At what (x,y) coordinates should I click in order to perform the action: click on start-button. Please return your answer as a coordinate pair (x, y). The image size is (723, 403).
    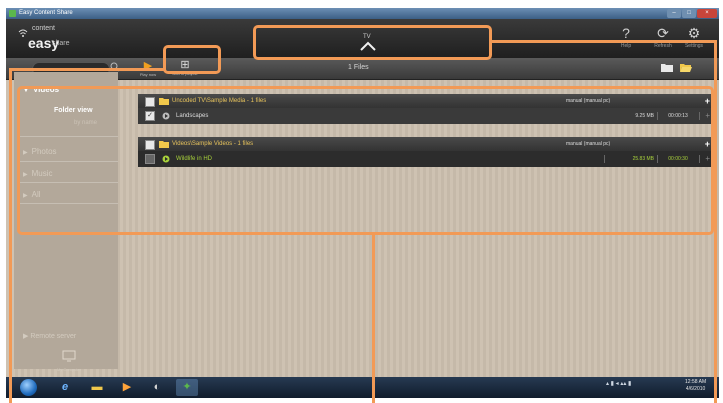
    Looking at the image, I should click on (28, 387).